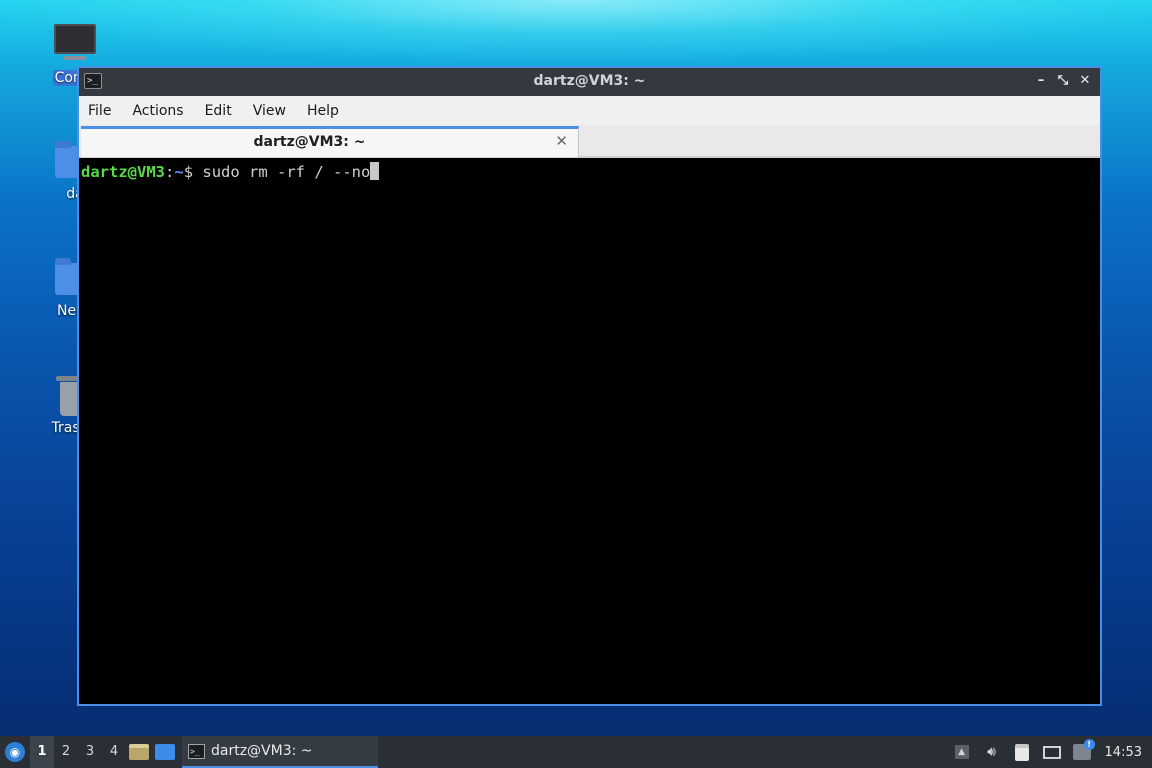 The width and height of the screenshot is (1152, 768). Describe the element at coordinates (179, 172) in the screenshot. I see `prompt-path: ~` at that location.